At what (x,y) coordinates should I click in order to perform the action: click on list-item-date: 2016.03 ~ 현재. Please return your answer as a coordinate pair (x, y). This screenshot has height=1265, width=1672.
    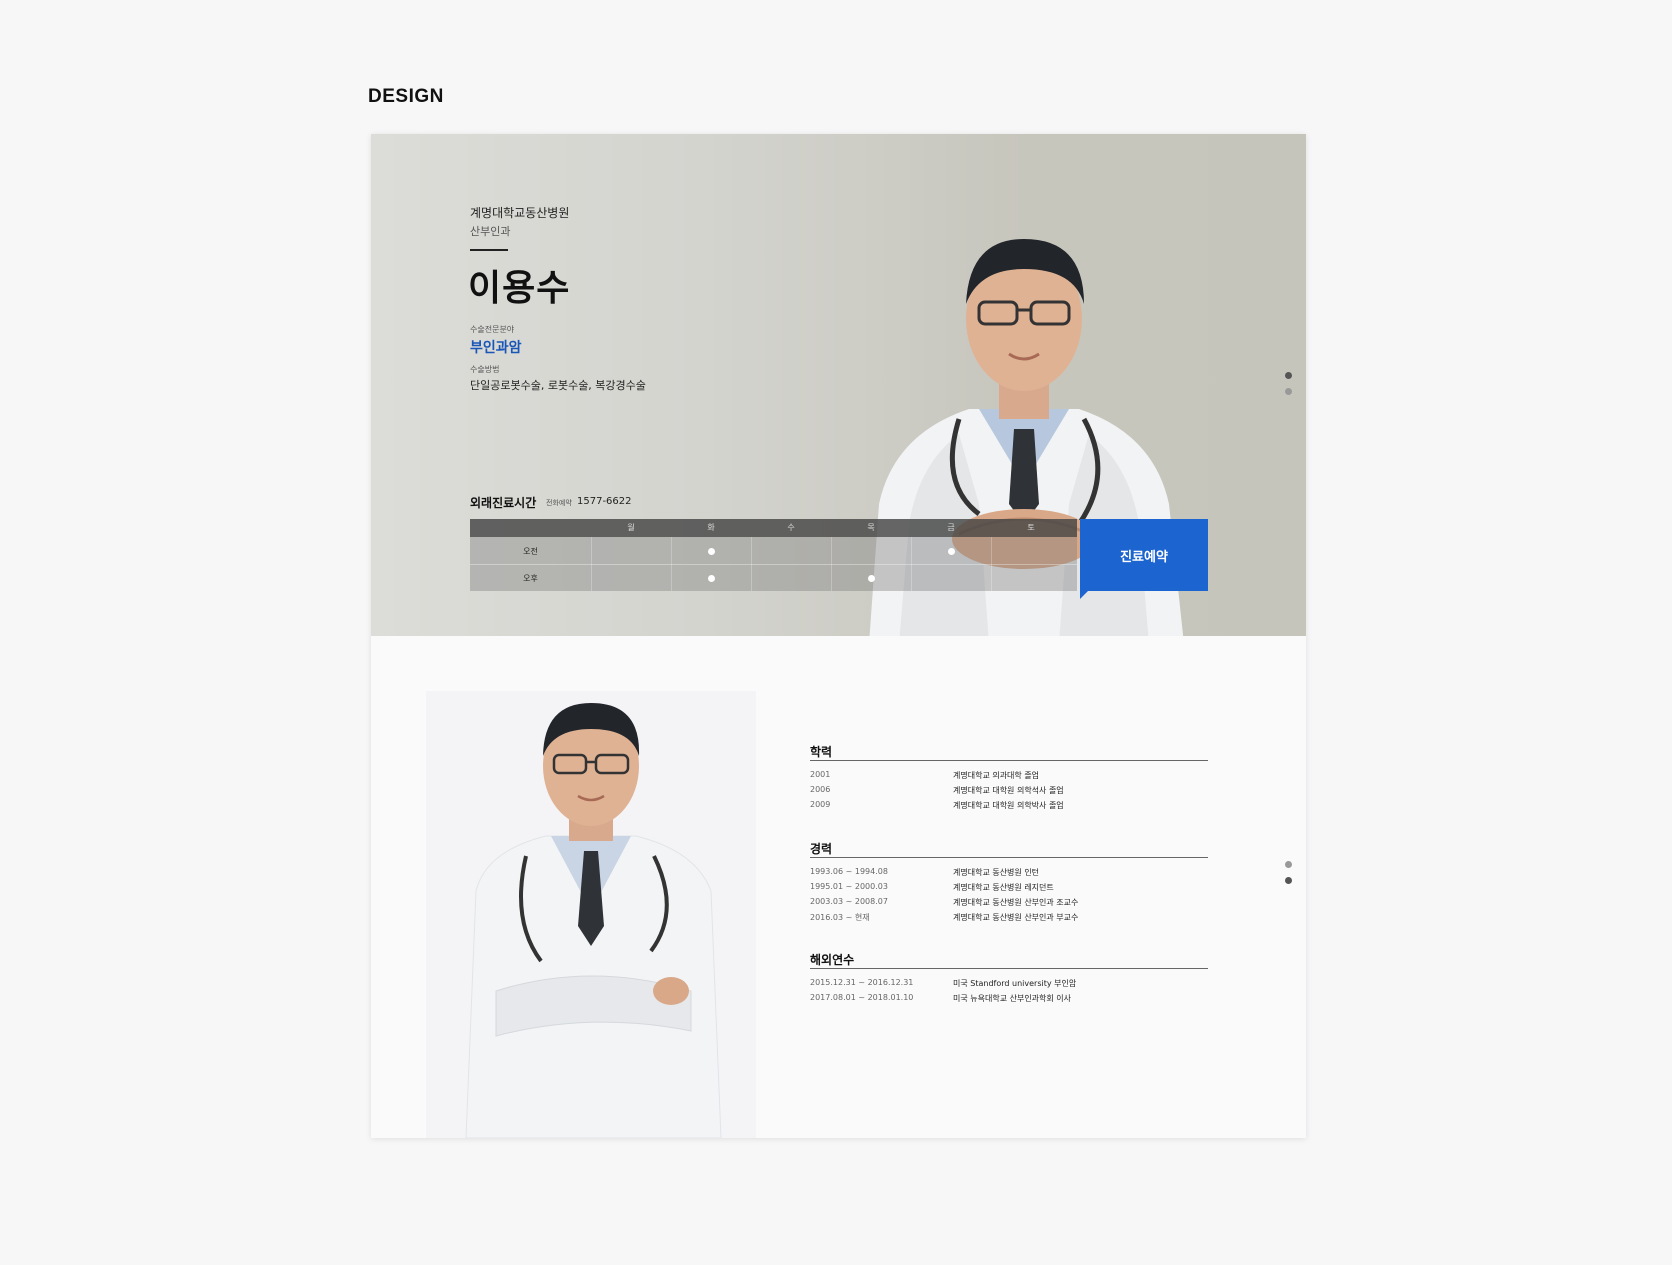
    Looking at the image, I should click on (840, 917).